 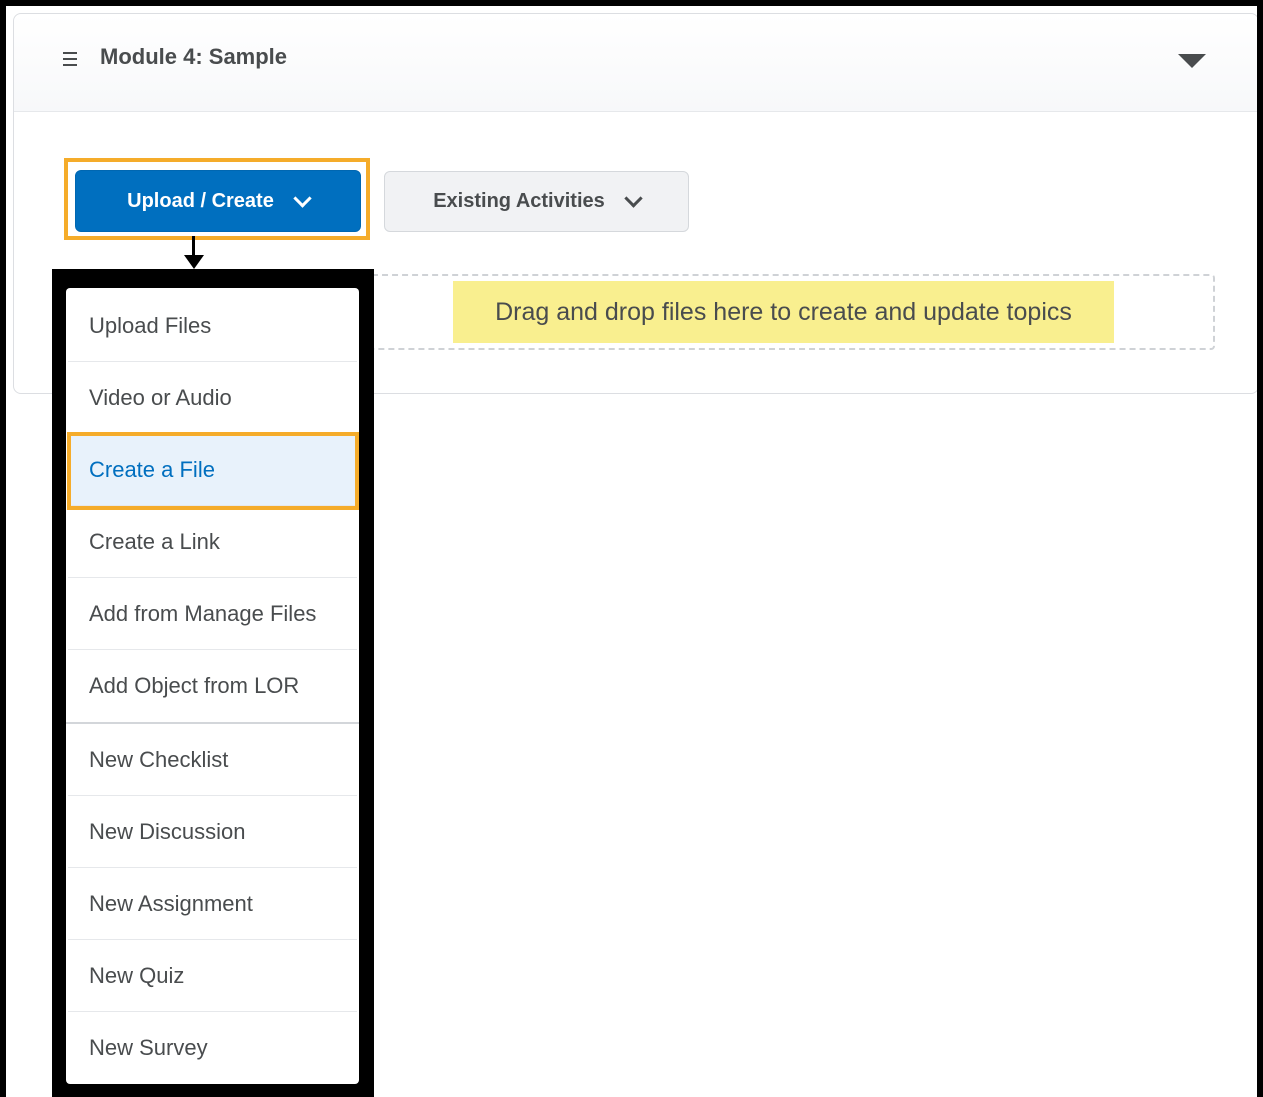 I want to click on upload-create-label: Upload / Create, so click(x=200, y=200).